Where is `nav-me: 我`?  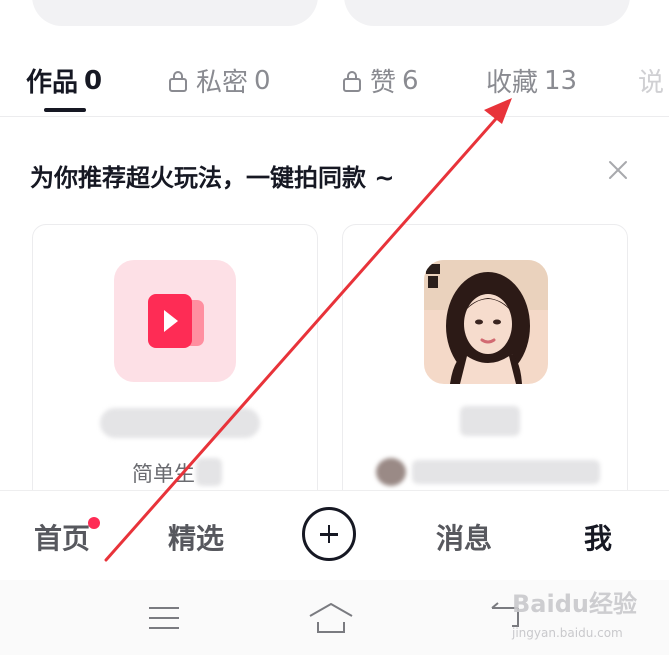 nav-me: 我 is located at coordinates (598, 537).